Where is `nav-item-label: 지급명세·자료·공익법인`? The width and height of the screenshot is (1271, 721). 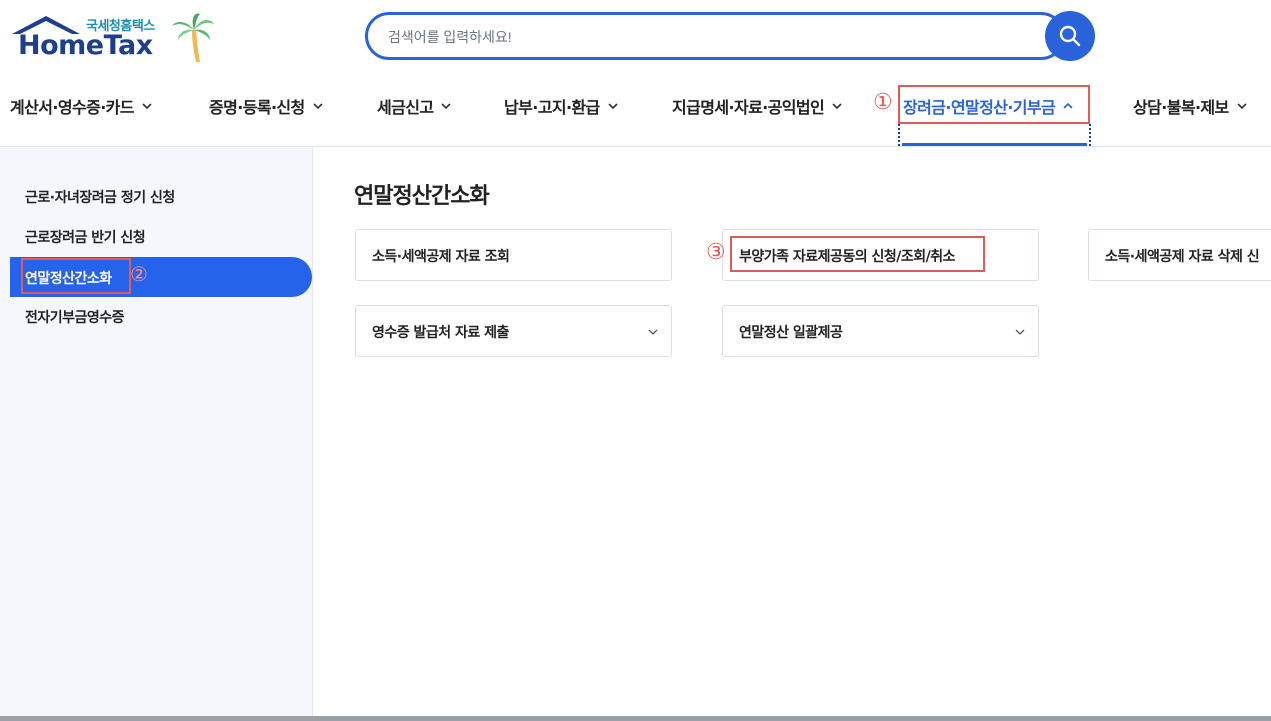 nav-item-label: 지급명세·자료·공익법인 is located at coordinates (748, 107).